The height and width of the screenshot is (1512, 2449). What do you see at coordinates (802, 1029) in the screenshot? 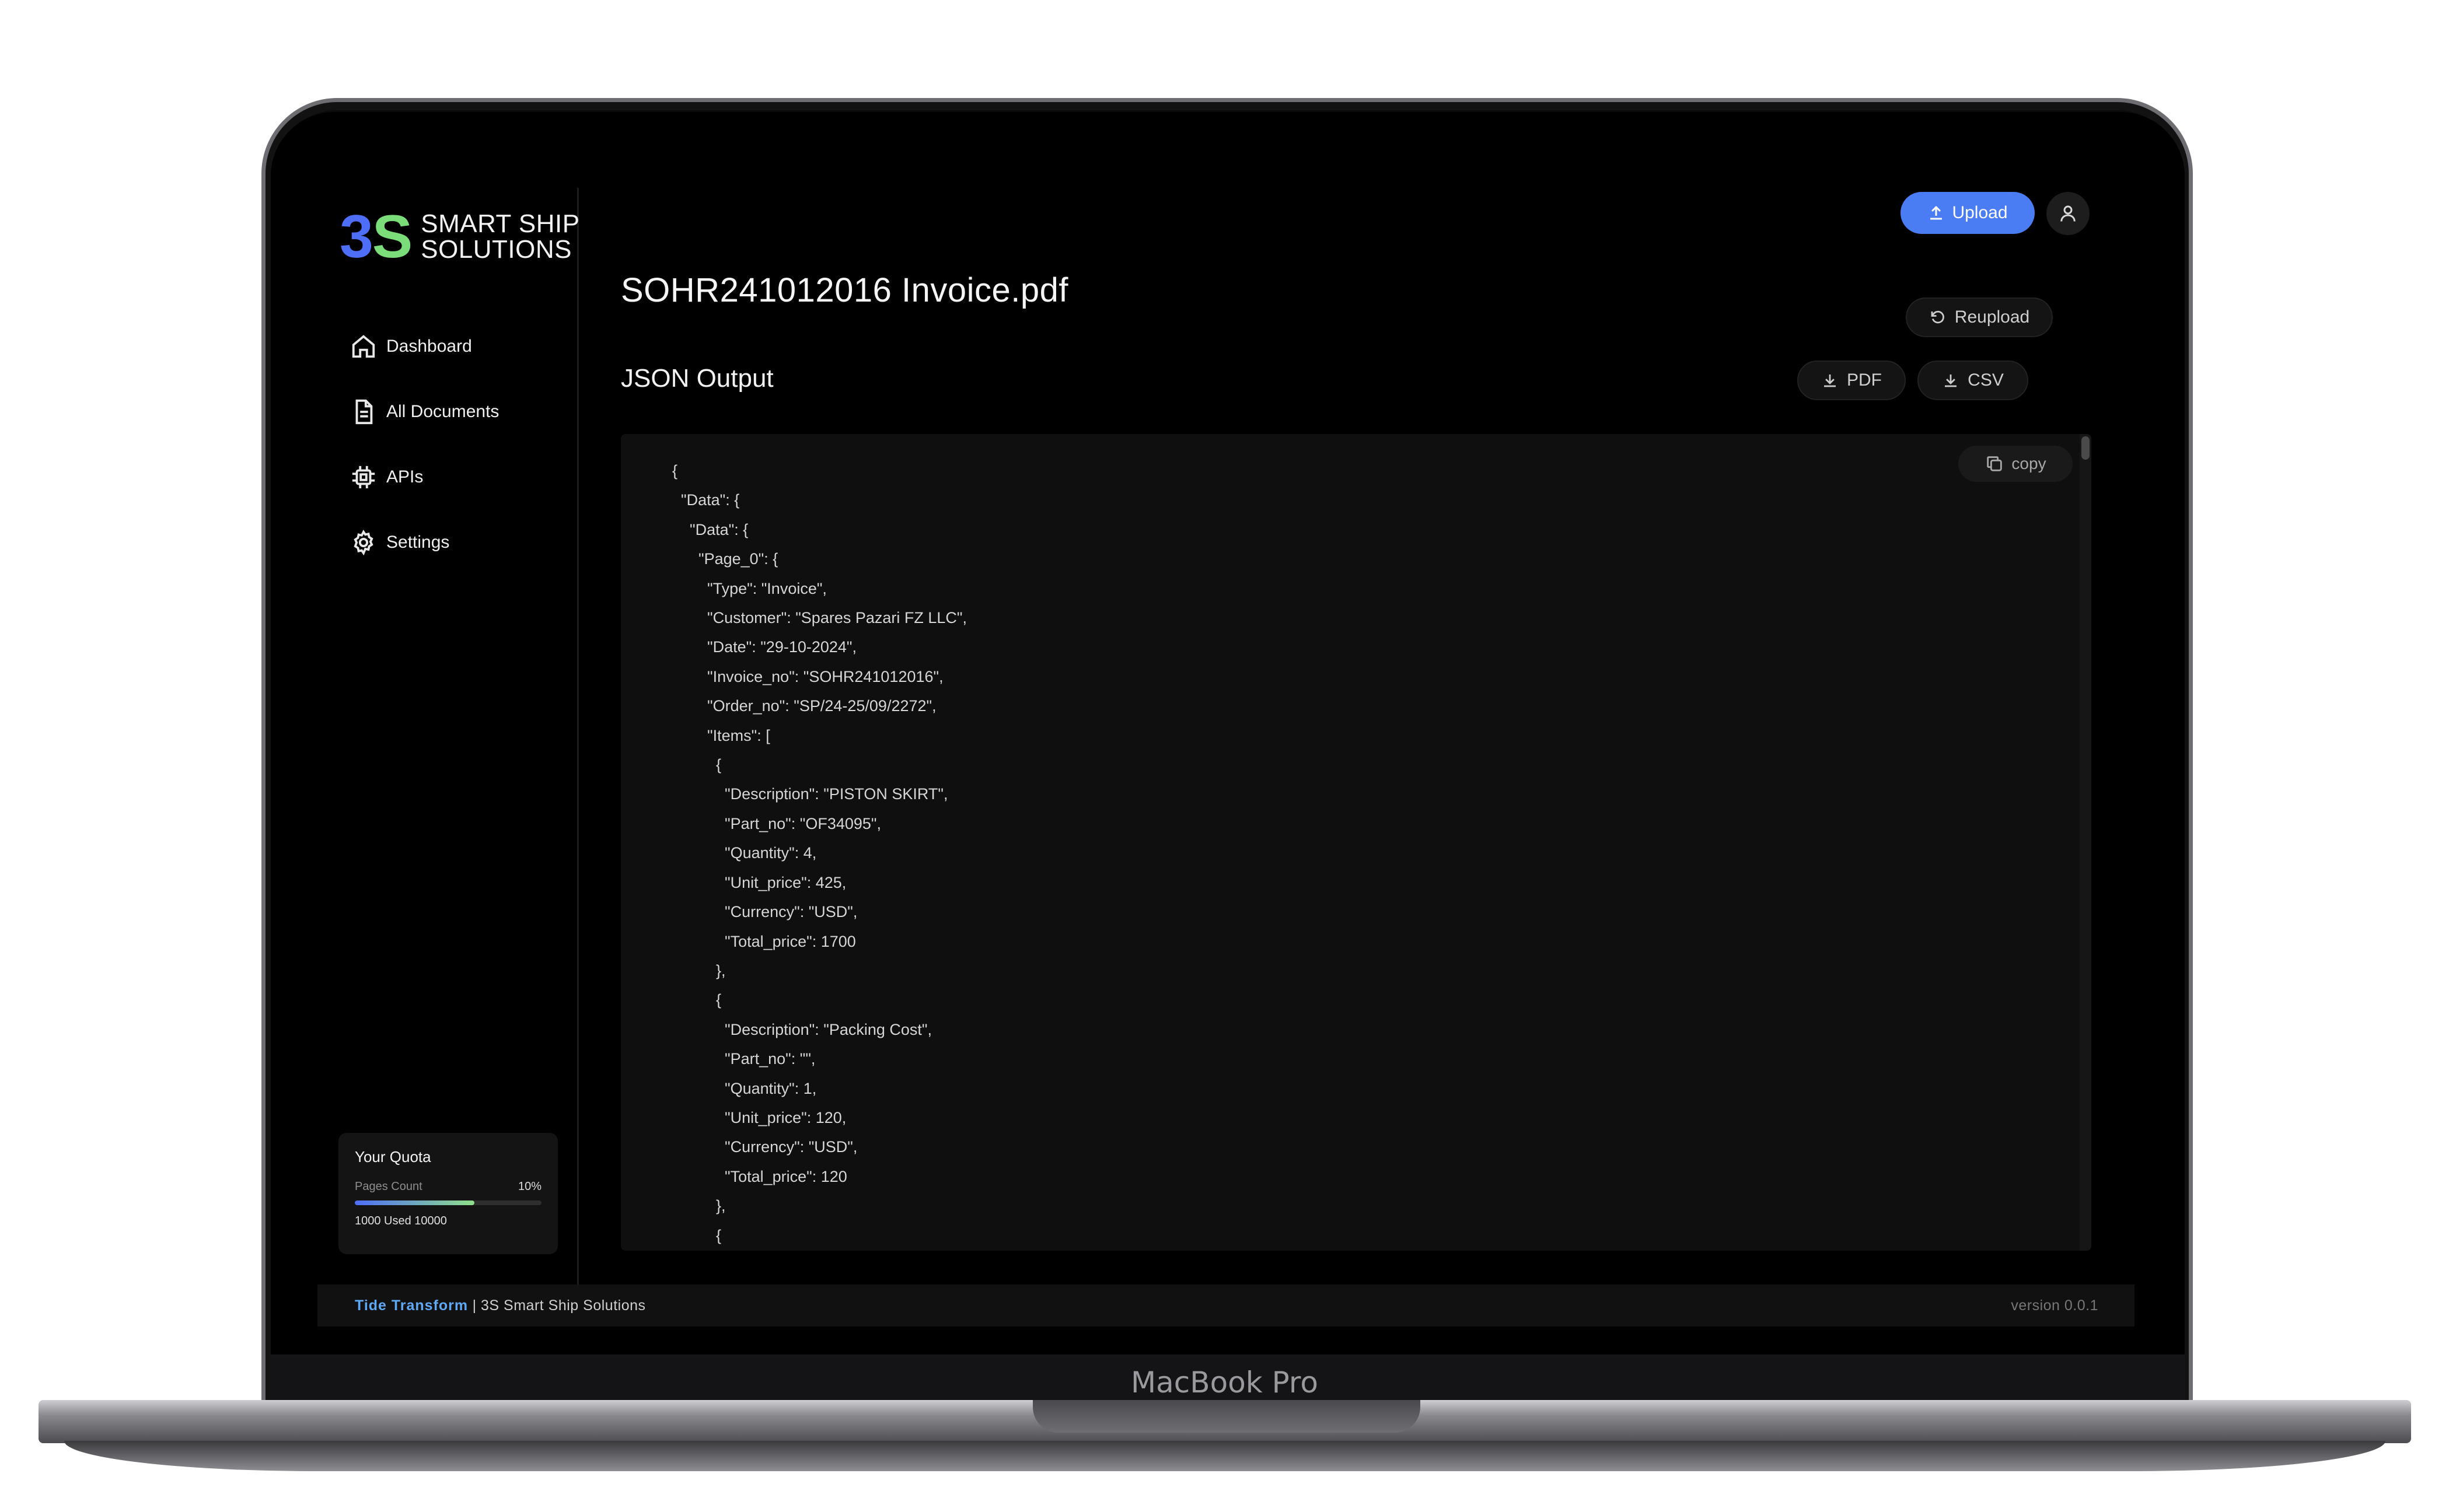
I see `json-line: "Description": "Packing Cost",` at bounding box center [802, 1029].